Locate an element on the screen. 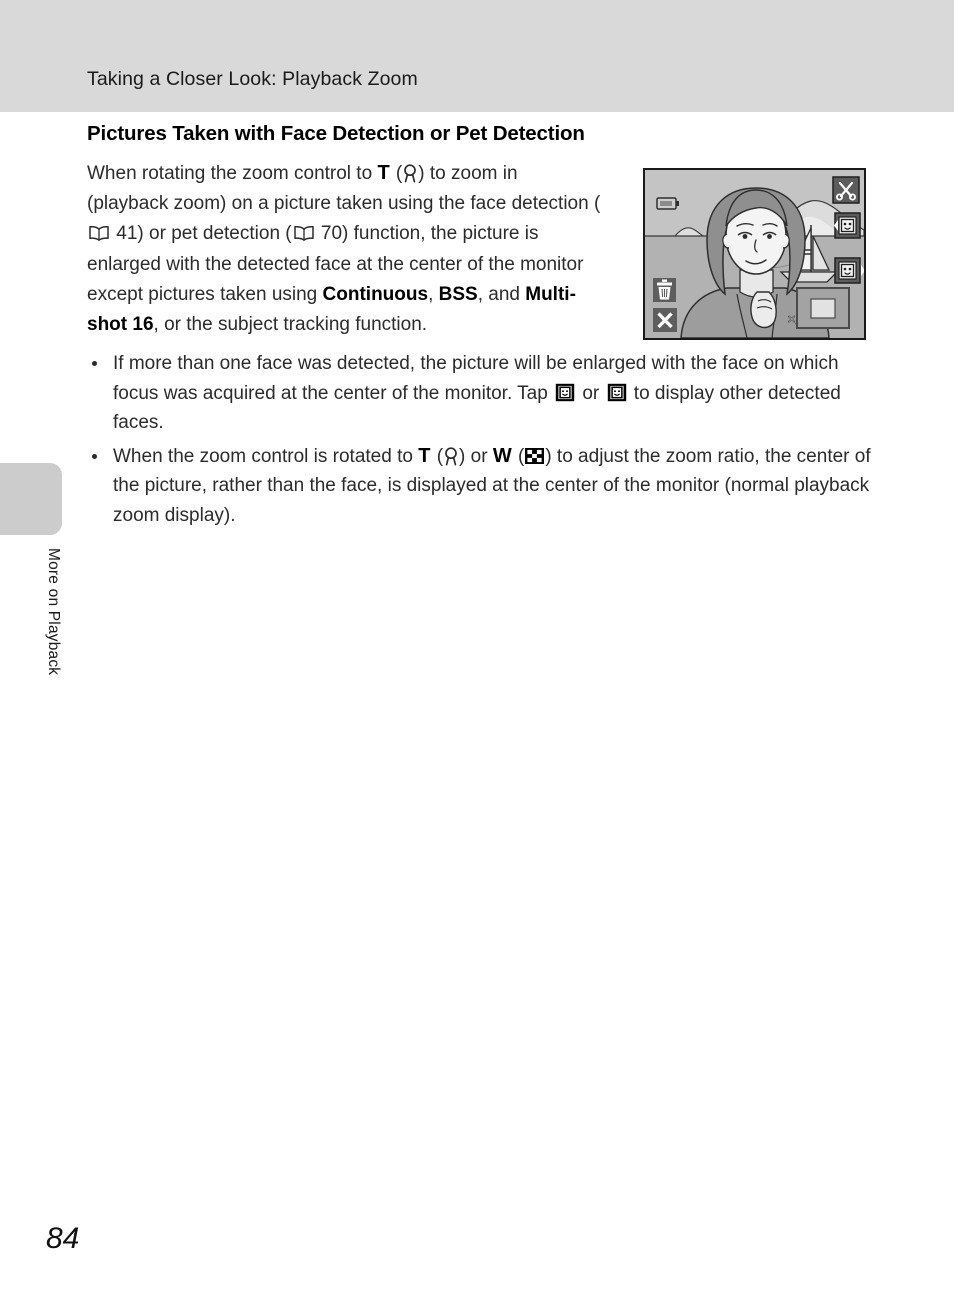 Image resolution: width=954 pixels, height=1314 pixels. intro-text-1: When rotating the zoom control to is located at coordinates (232, 173).